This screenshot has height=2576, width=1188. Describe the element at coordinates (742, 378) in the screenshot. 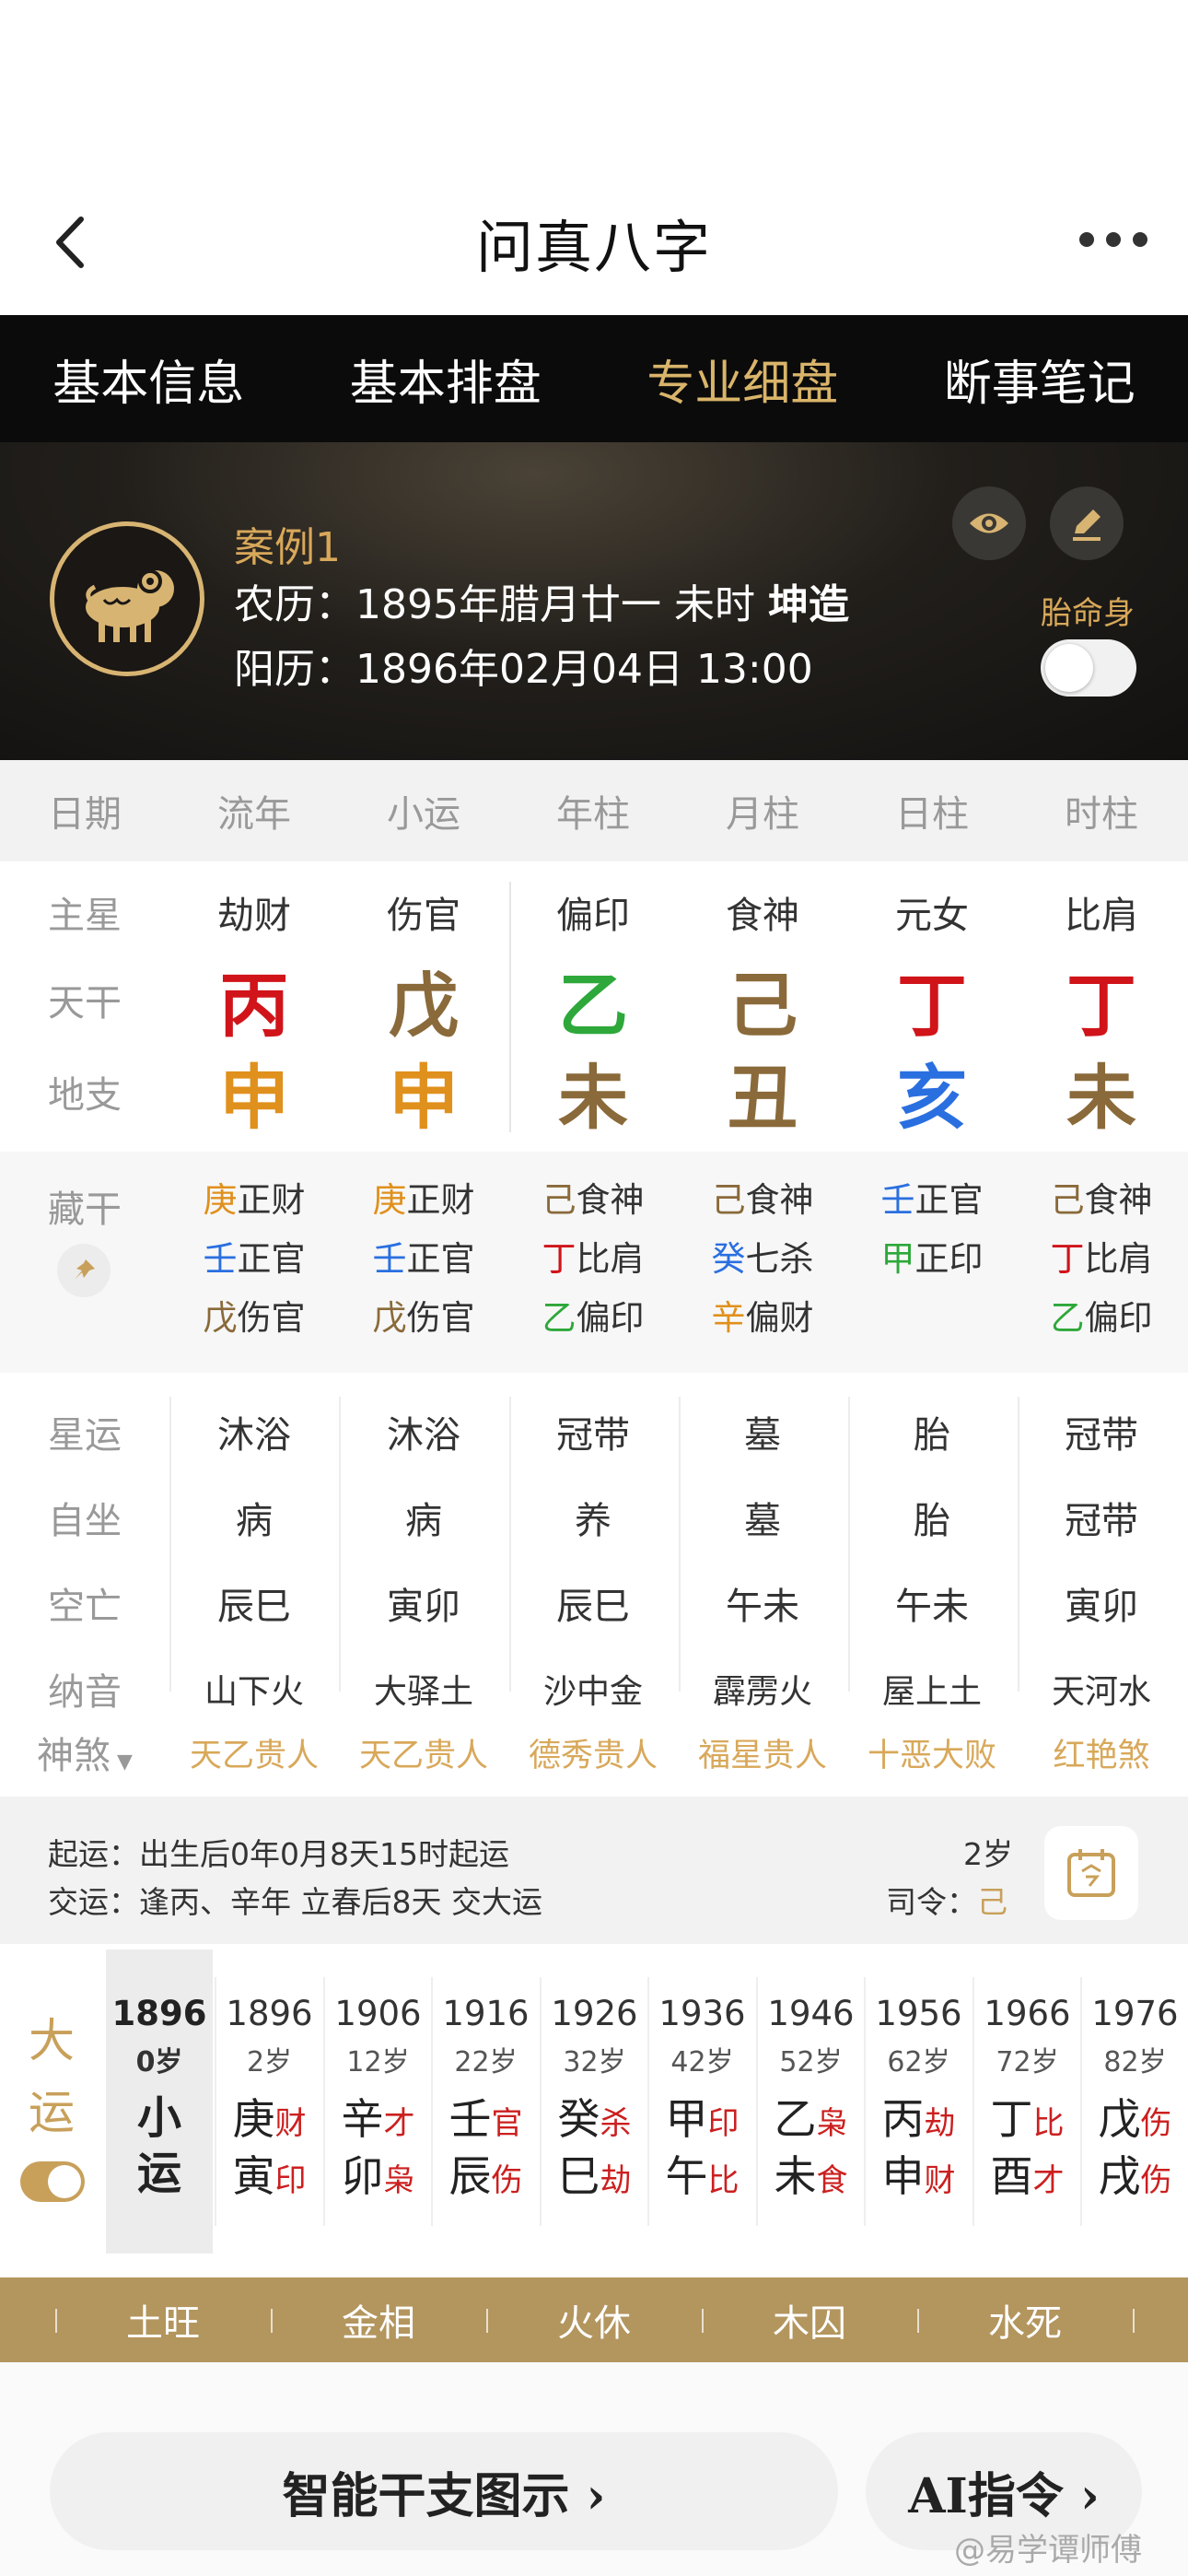

I see `tab-pro-chart: 专业细盘` at that location.